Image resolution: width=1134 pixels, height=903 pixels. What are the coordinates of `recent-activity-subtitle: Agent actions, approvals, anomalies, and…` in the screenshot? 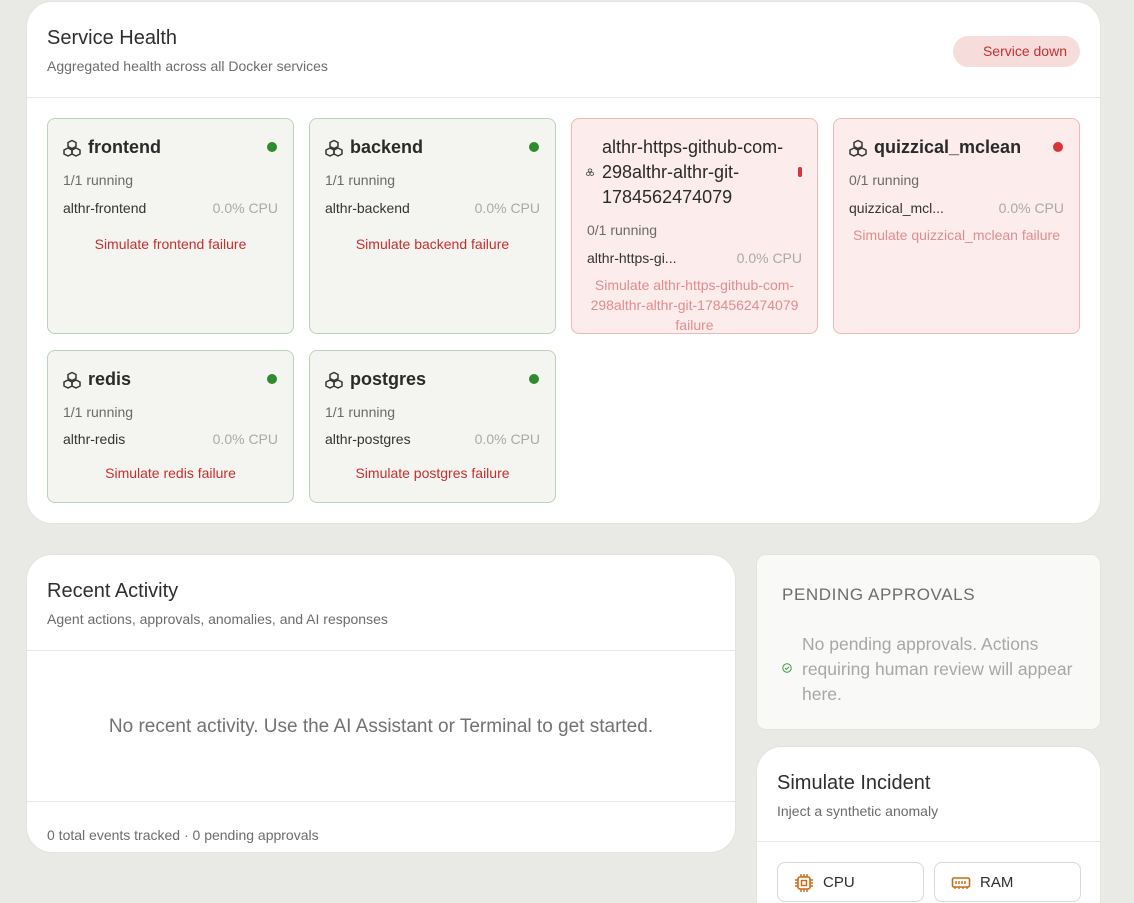 It's located at (217, 619).